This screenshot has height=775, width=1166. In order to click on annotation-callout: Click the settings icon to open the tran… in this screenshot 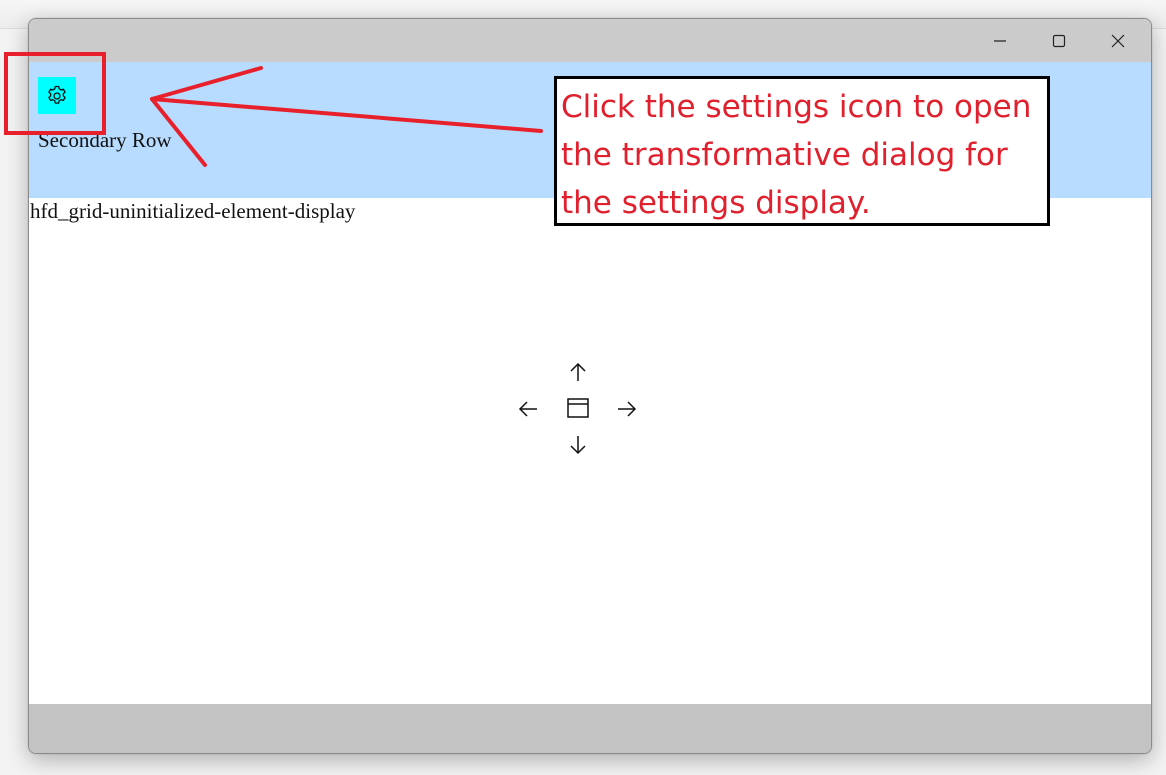, I will do `click(802, 151)`.